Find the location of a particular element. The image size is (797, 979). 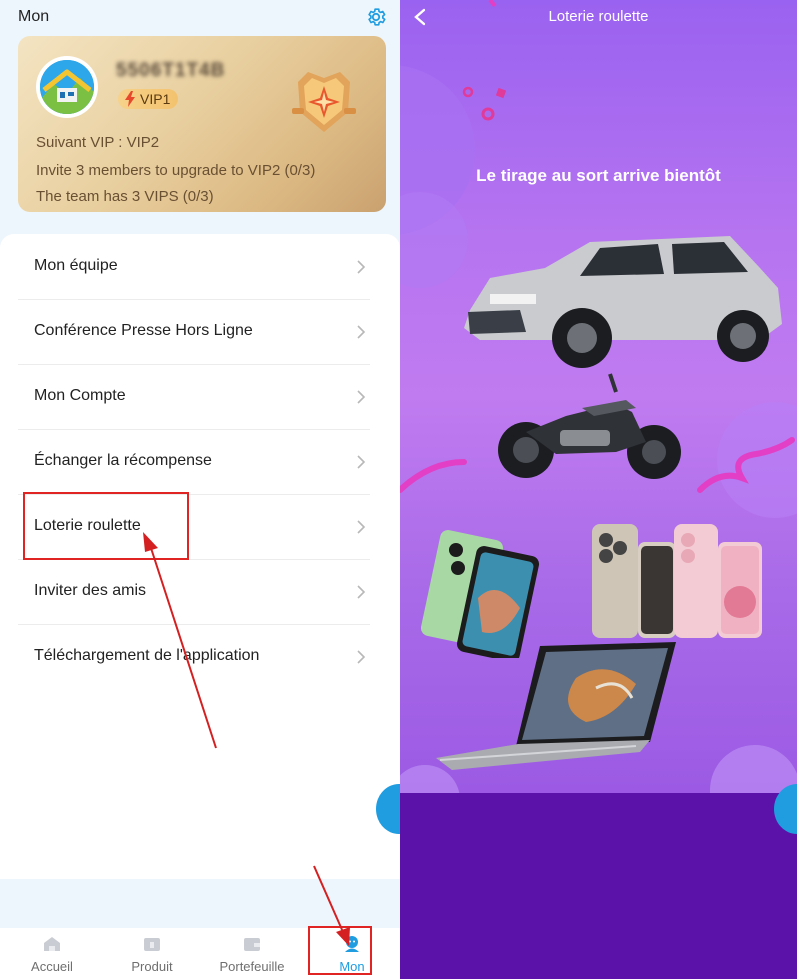

tab-label: Accueil is located at coordinates (52, 966).